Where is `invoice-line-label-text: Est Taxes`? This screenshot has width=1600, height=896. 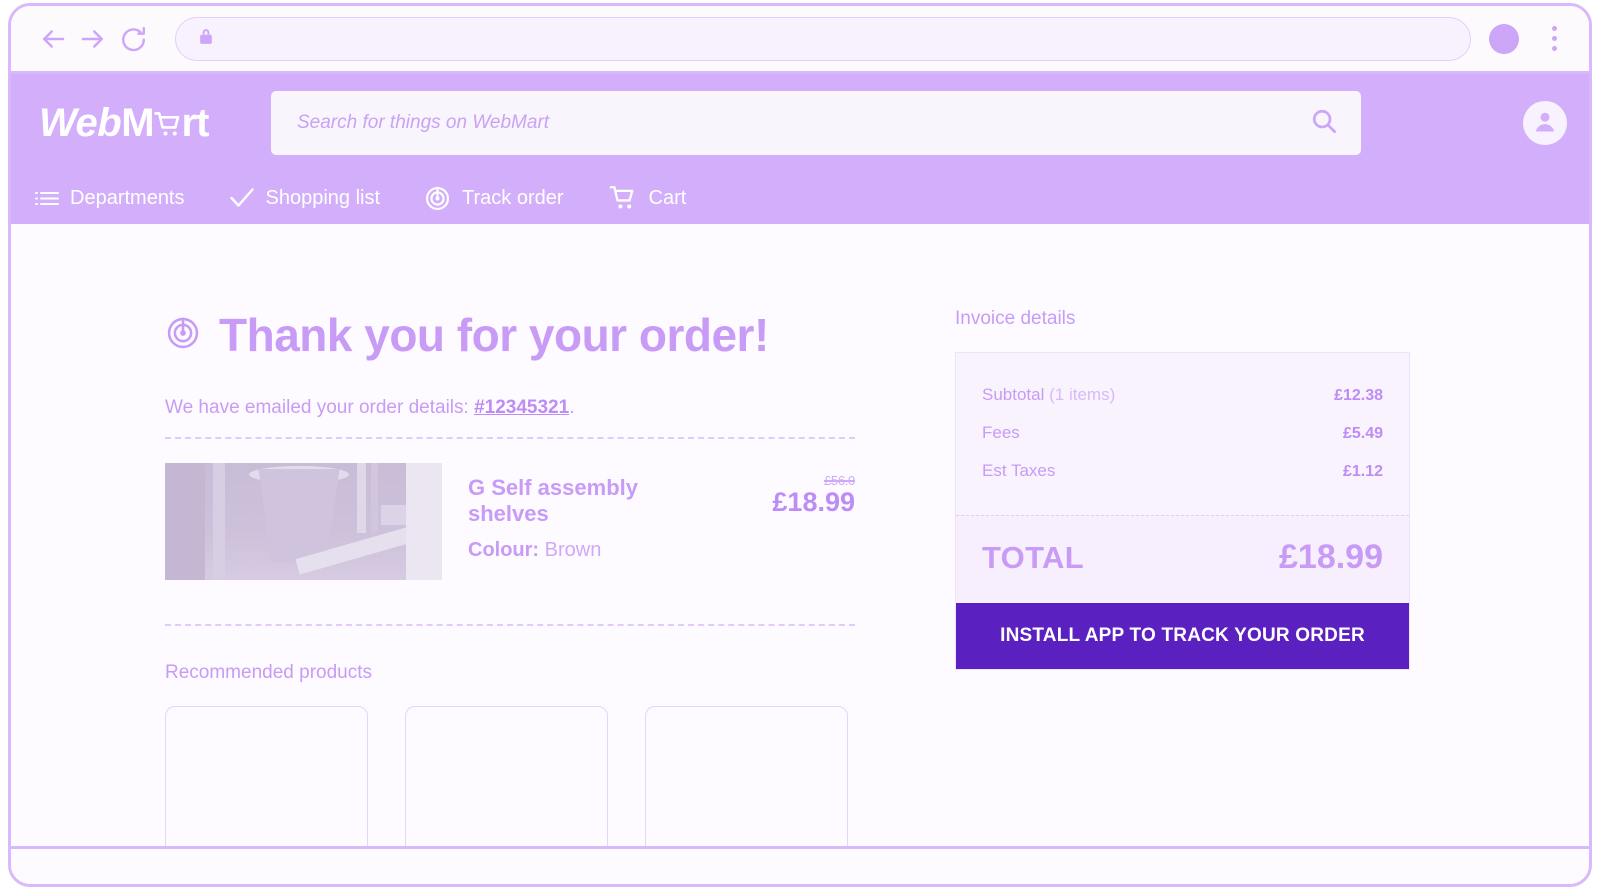 invoice-line-label-text: Est Taxes is located at coordinates (1019, 470).